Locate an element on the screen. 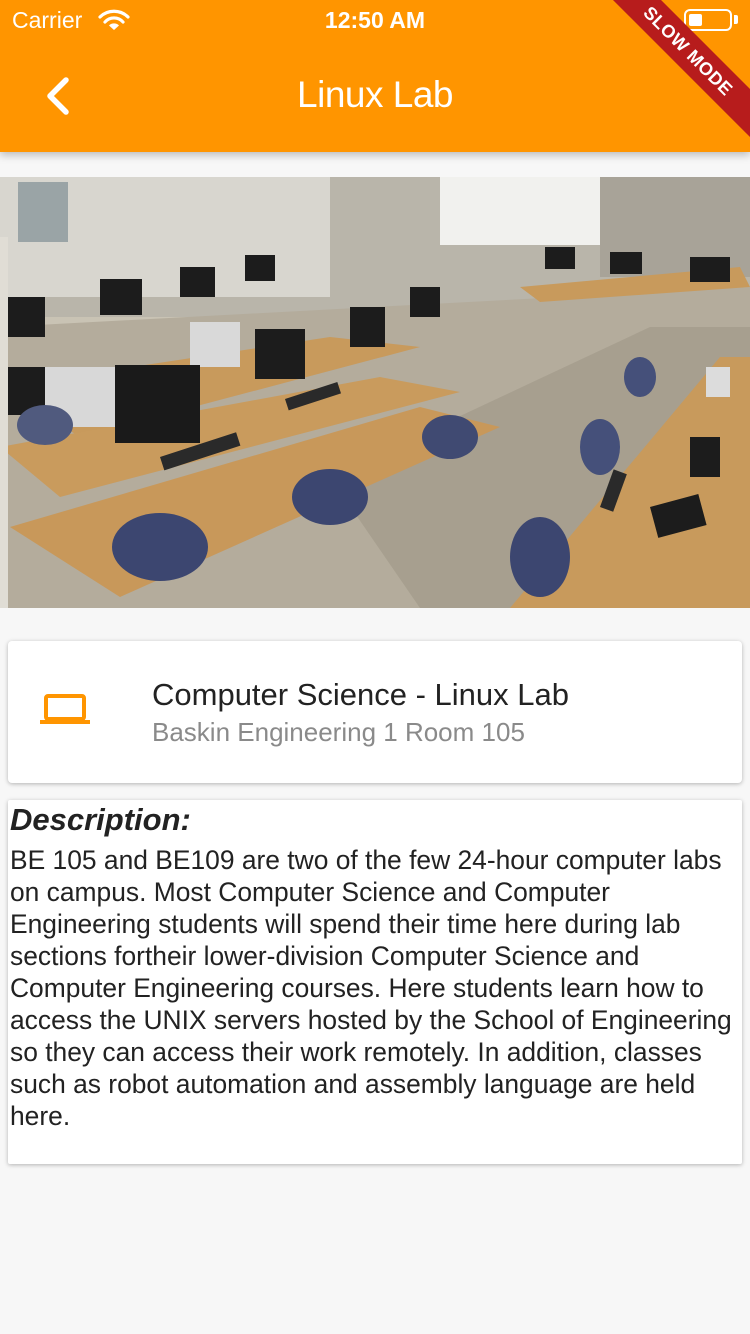  app-bar: Carrier 12:50 AM Linux Lab SLOW MODE is located at coordinates (375, 76).